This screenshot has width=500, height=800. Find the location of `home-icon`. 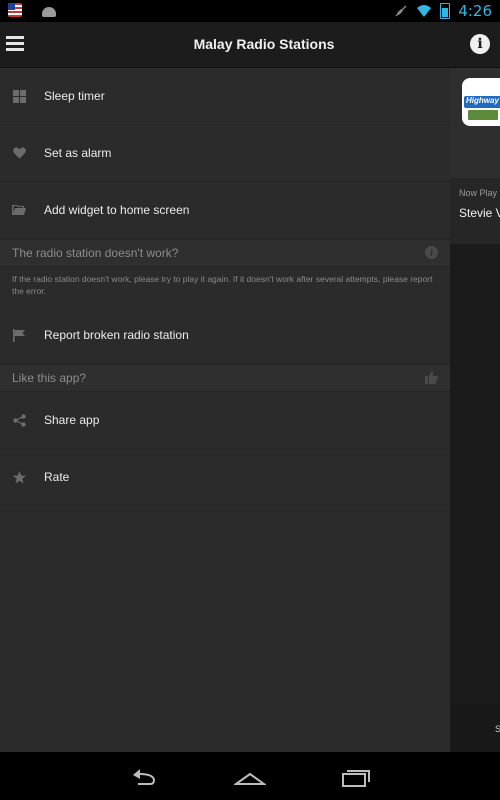

home-icon is located at coordinates (250, 777).